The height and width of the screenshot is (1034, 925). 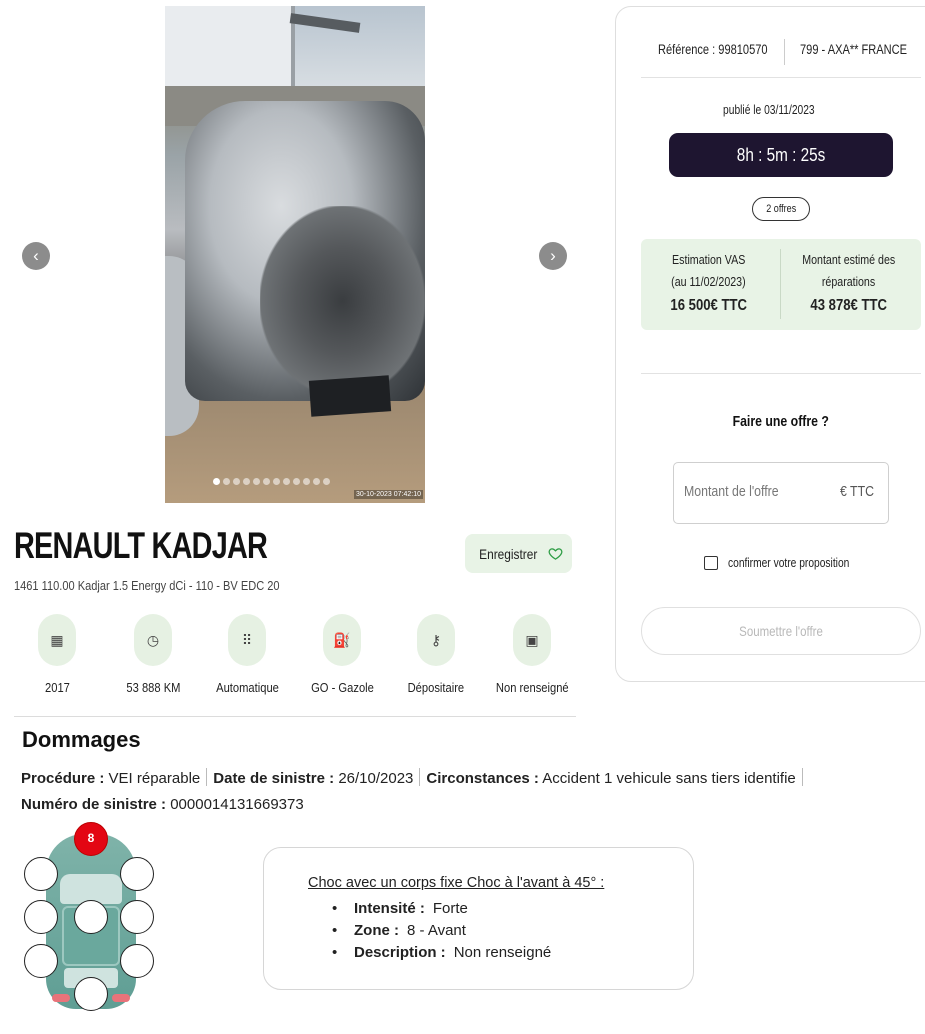 I want to click on zone-value: 8 - Avant, so click(x=436, y=930).